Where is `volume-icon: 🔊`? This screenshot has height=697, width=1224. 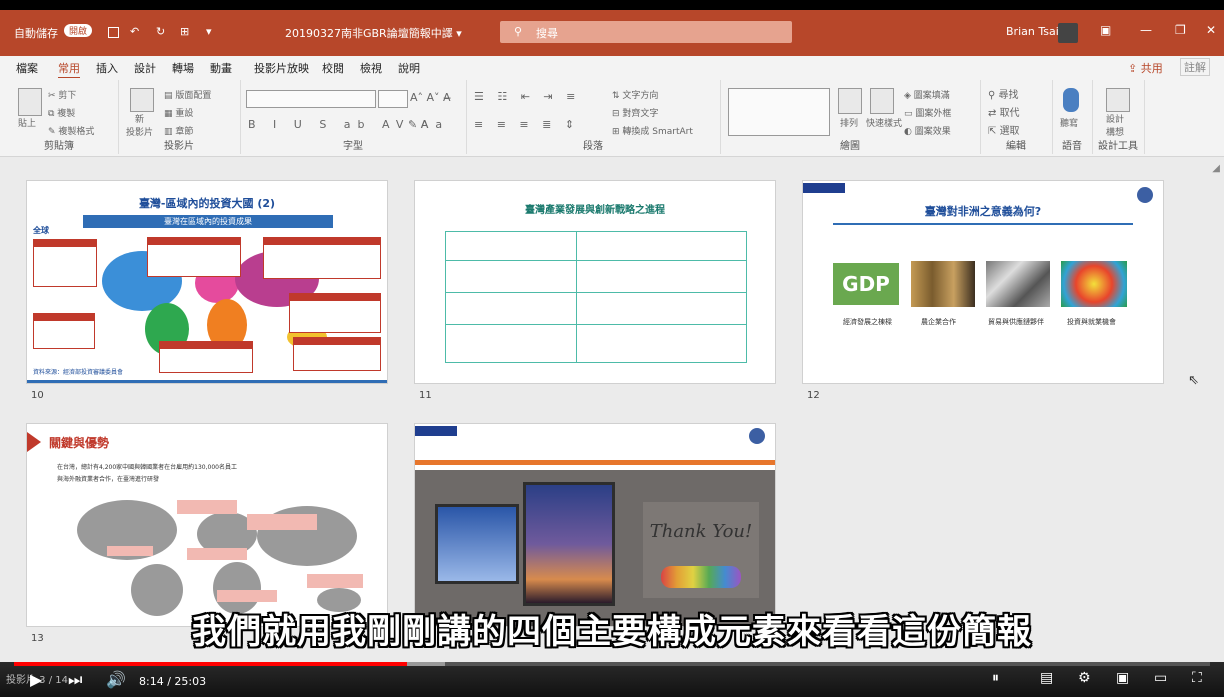
volume-icon: 🔊 is located at coordinates (116, 679).